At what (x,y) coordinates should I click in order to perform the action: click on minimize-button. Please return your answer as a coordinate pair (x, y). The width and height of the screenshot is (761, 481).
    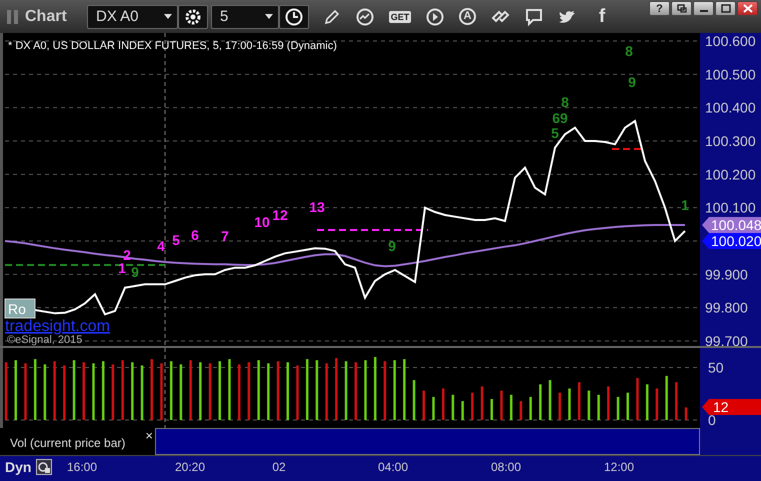
    Looking at the image, I should click on (703, 8).